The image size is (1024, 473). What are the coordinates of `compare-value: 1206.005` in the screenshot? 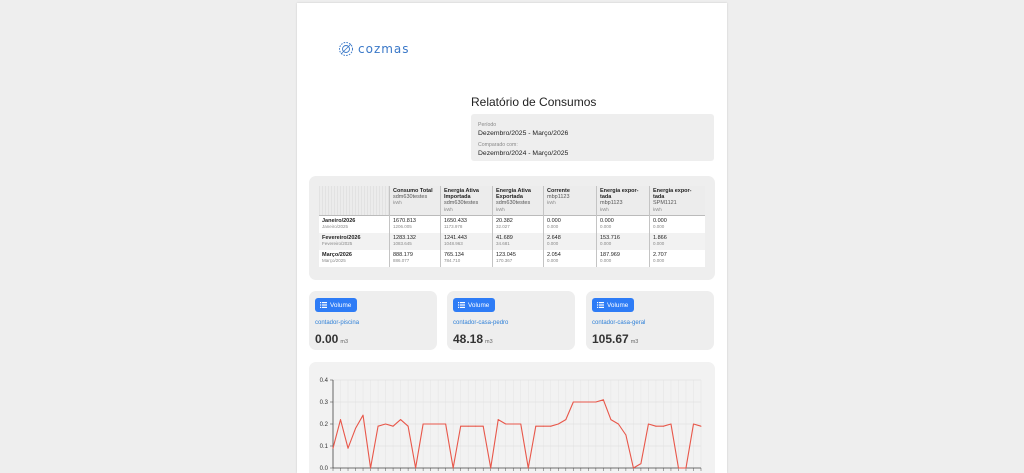 It's located at (402, 227).